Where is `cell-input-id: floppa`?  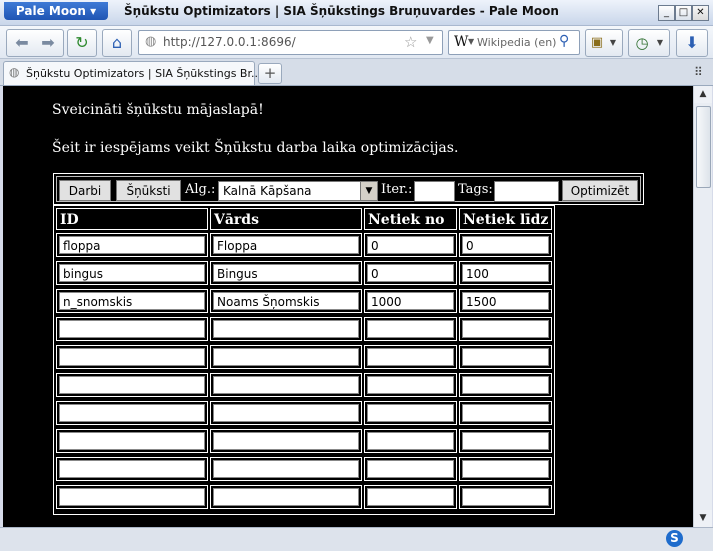
cell-input-id: floppa is located at coordinates (132, 245).